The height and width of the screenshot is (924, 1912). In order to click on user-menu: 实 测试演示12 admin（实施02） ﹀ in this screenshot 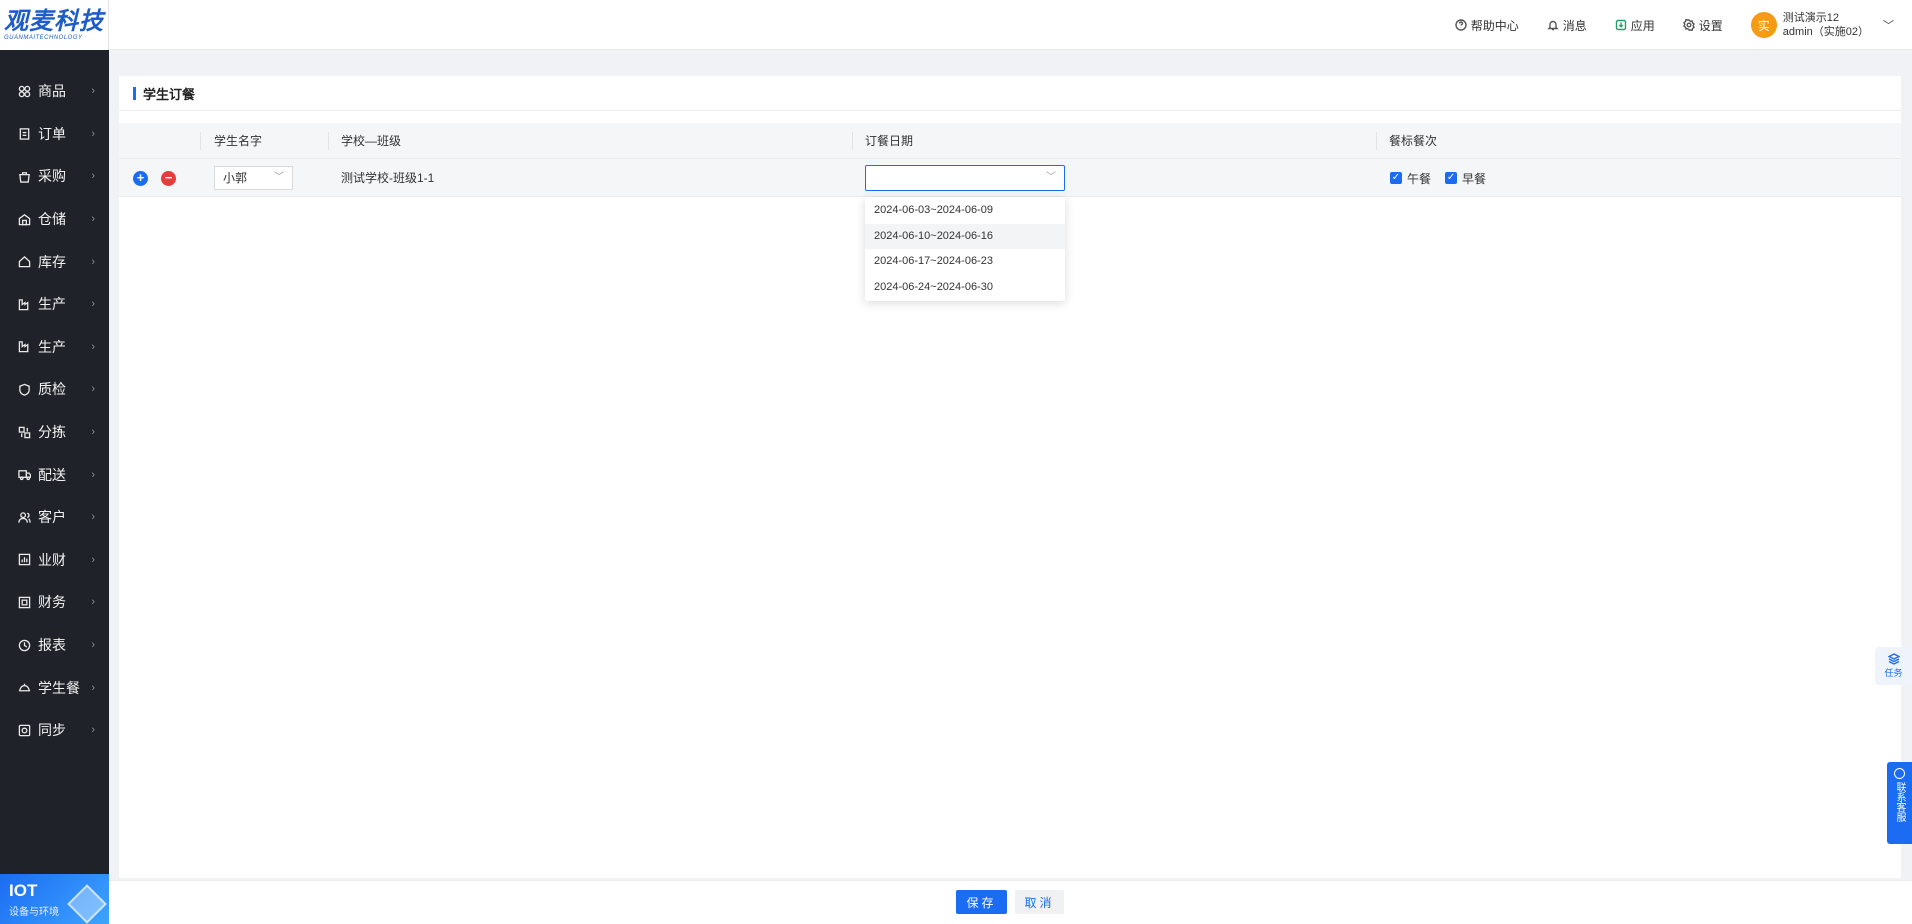, I will do `click(1822, 25)`.